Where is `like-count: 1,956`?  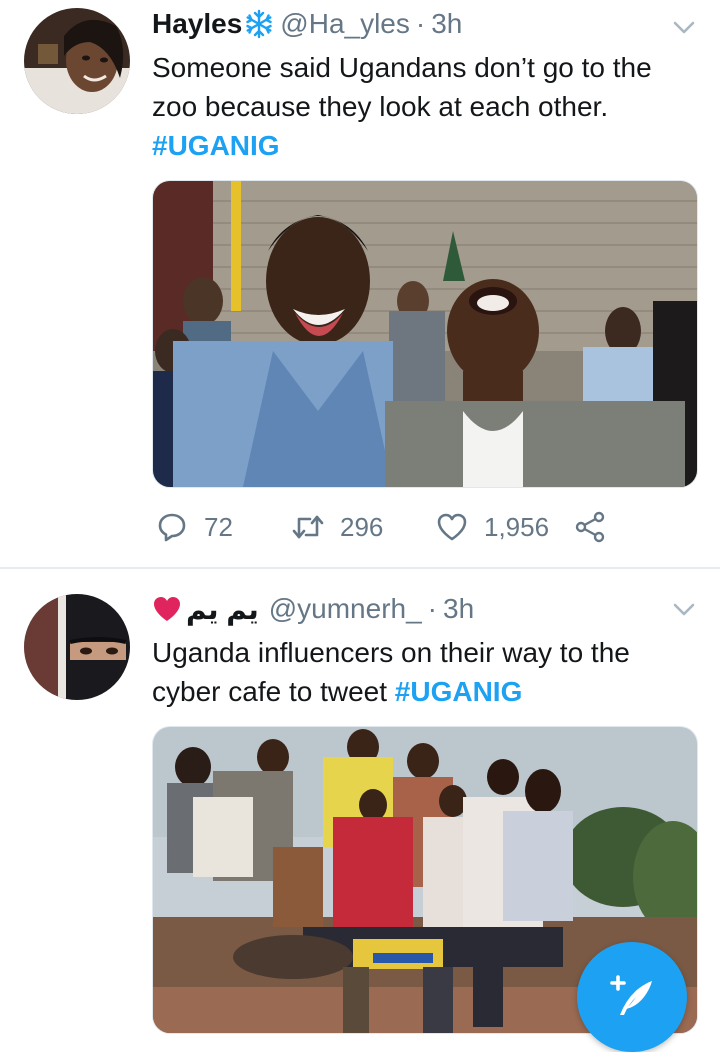
like-count: 1,956 is located at coordinates (517, 526).